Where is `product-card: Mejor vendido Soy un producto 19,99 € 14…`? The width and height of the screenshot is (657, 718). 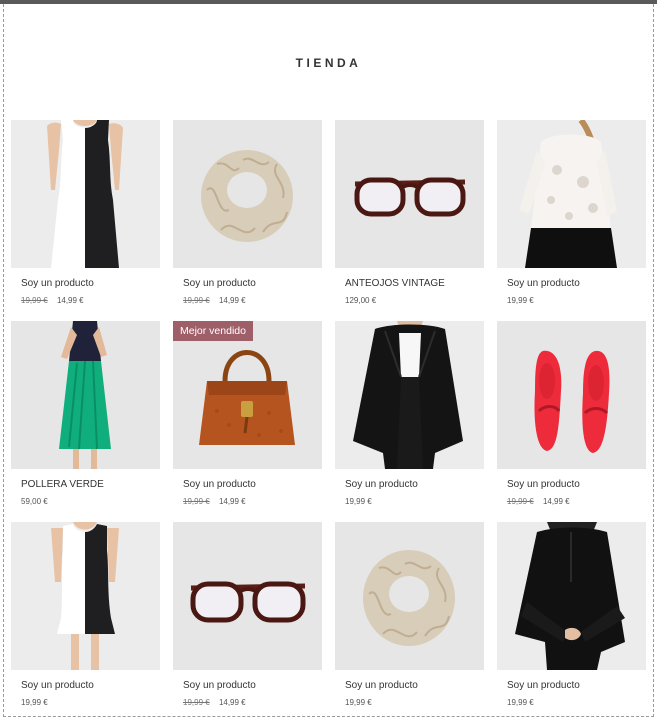
product-card: Mejor vendido Soy un producto 19,99 € 14… is located at coordinates (247, 416).